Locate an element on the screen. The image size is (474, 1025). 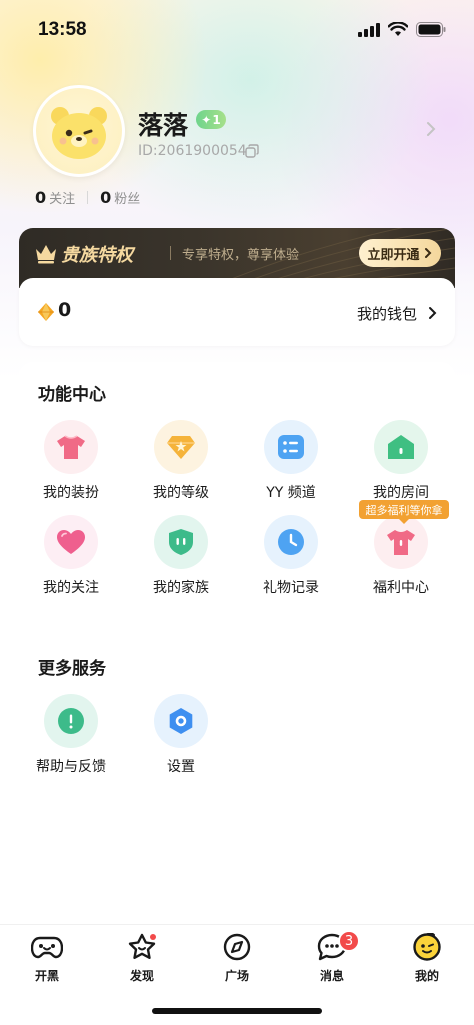
copy-icon is located at coordinates (252, 151).